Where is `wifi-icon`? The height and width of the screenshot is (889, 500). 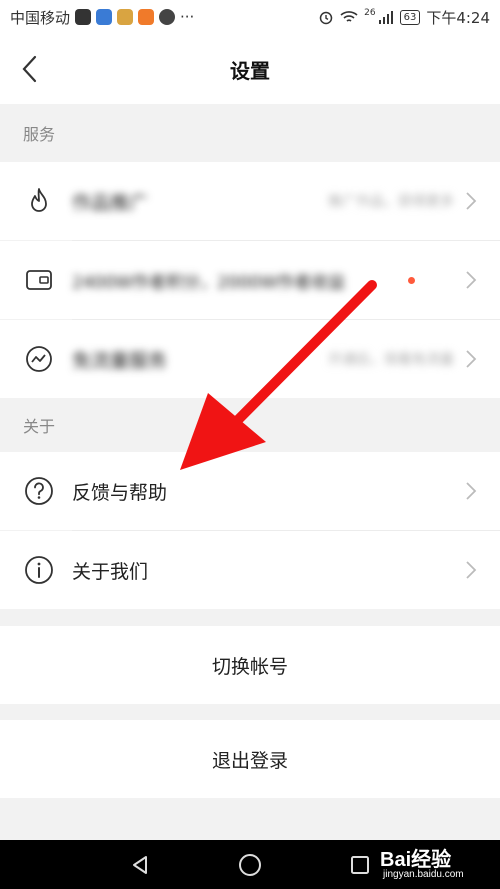
wifi-icon is located at coordinates (349, 16).